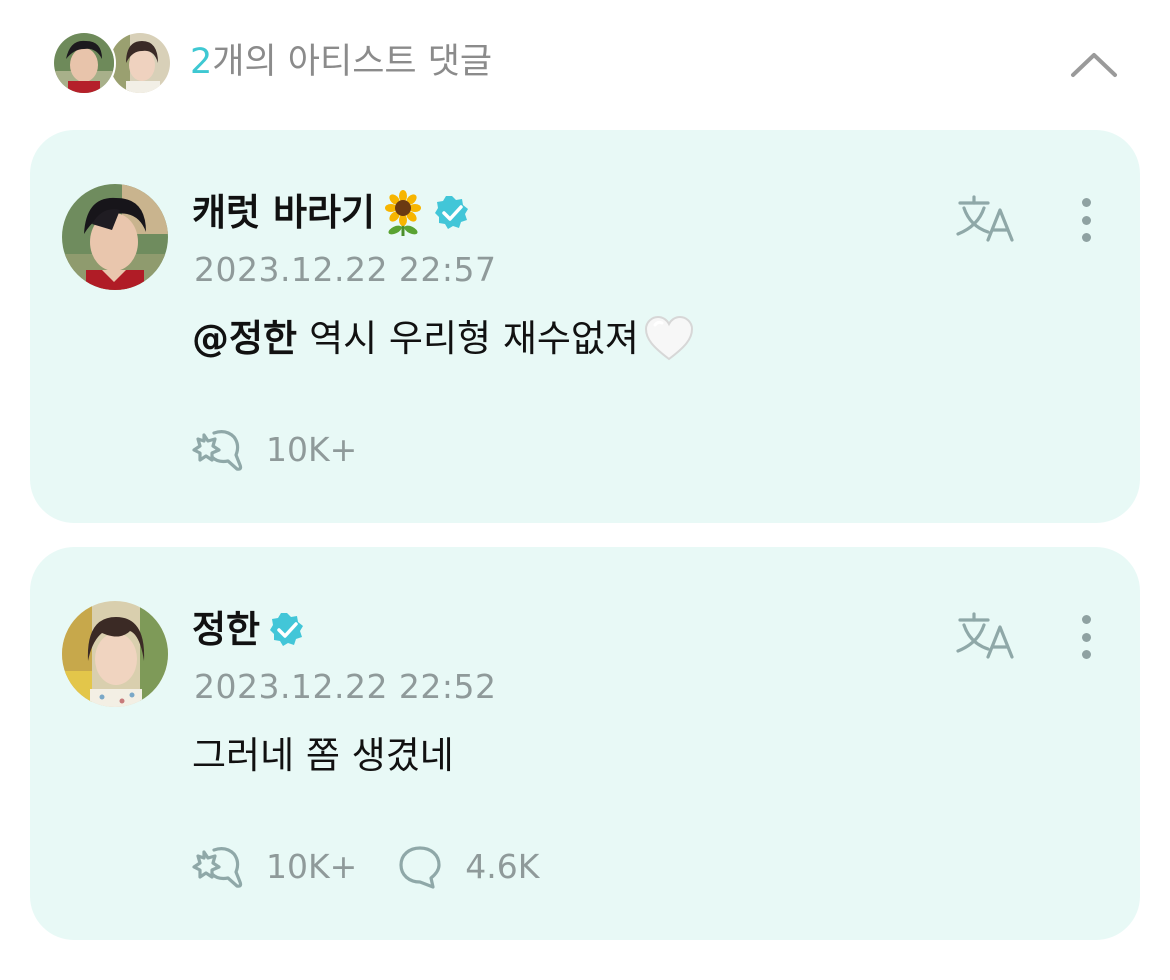 The image size is (1170, 980). What do you see at coordinates (502, 866) in the screenshot?
I see `reply-count: 4.6K` at bounding box center [502, 866].